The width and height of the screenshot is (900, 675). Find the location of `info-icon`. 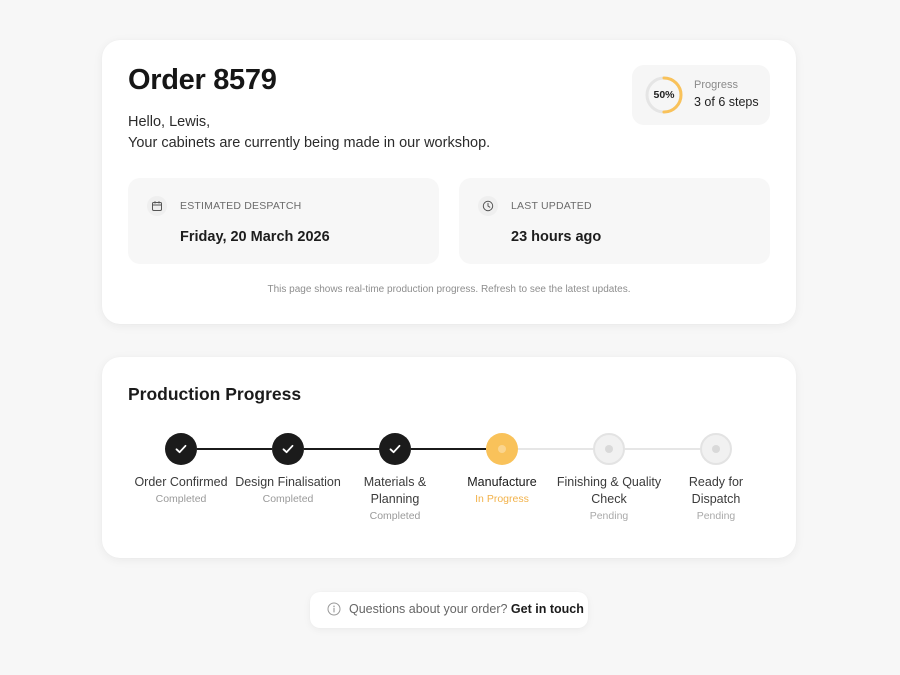

info-icon is located at coordinates (334, 609).